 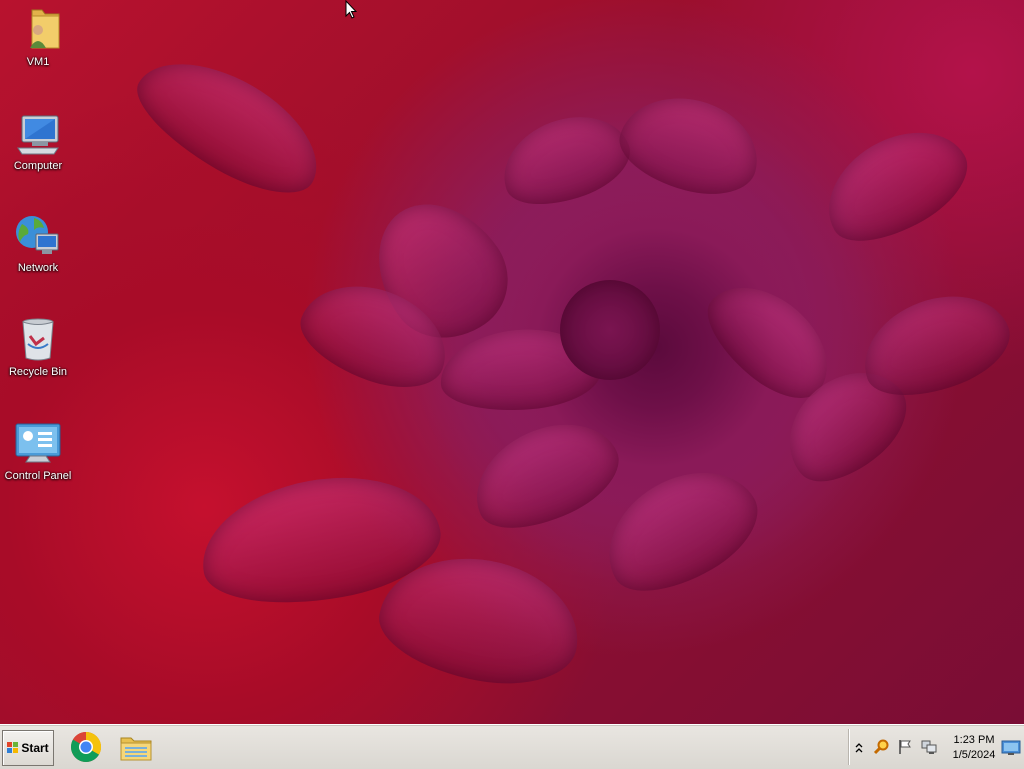 I want to click on start-button: Start, so click(x=28, y=748).